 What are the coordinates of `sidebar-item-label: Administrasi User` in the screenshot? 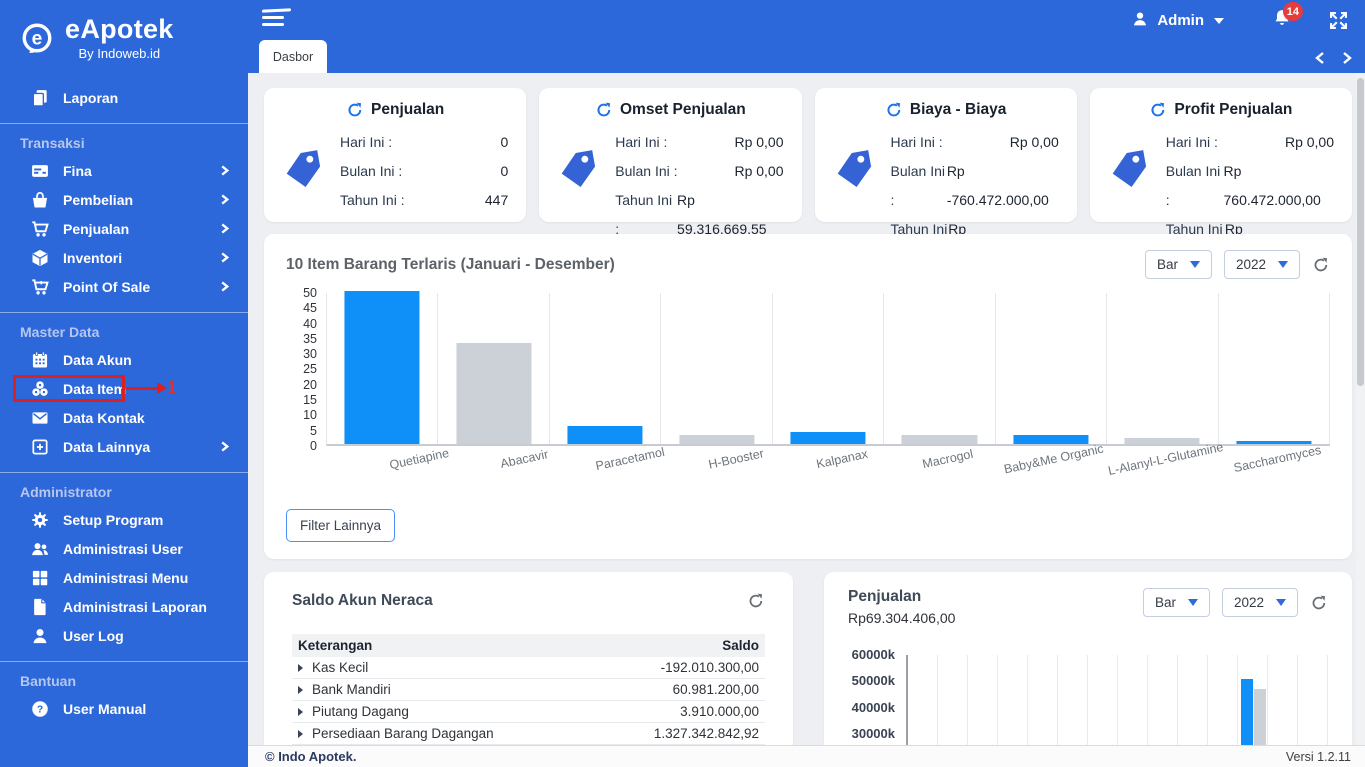 It's located at (123, 548).